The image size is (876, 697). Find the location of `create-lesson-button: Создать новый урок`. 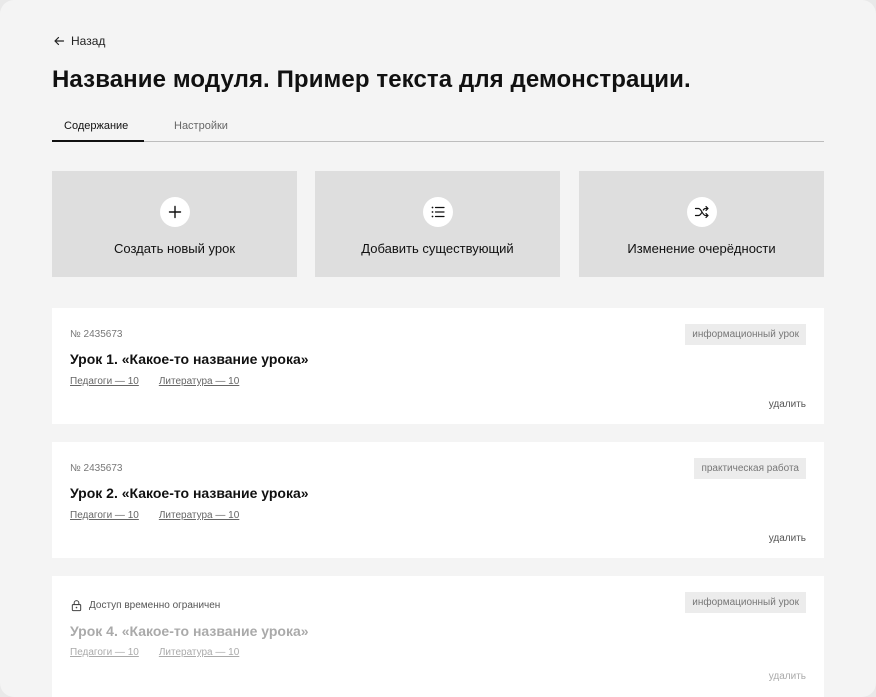

create-lesson-button: Создать новый урок is located at coordinates (174, 224).